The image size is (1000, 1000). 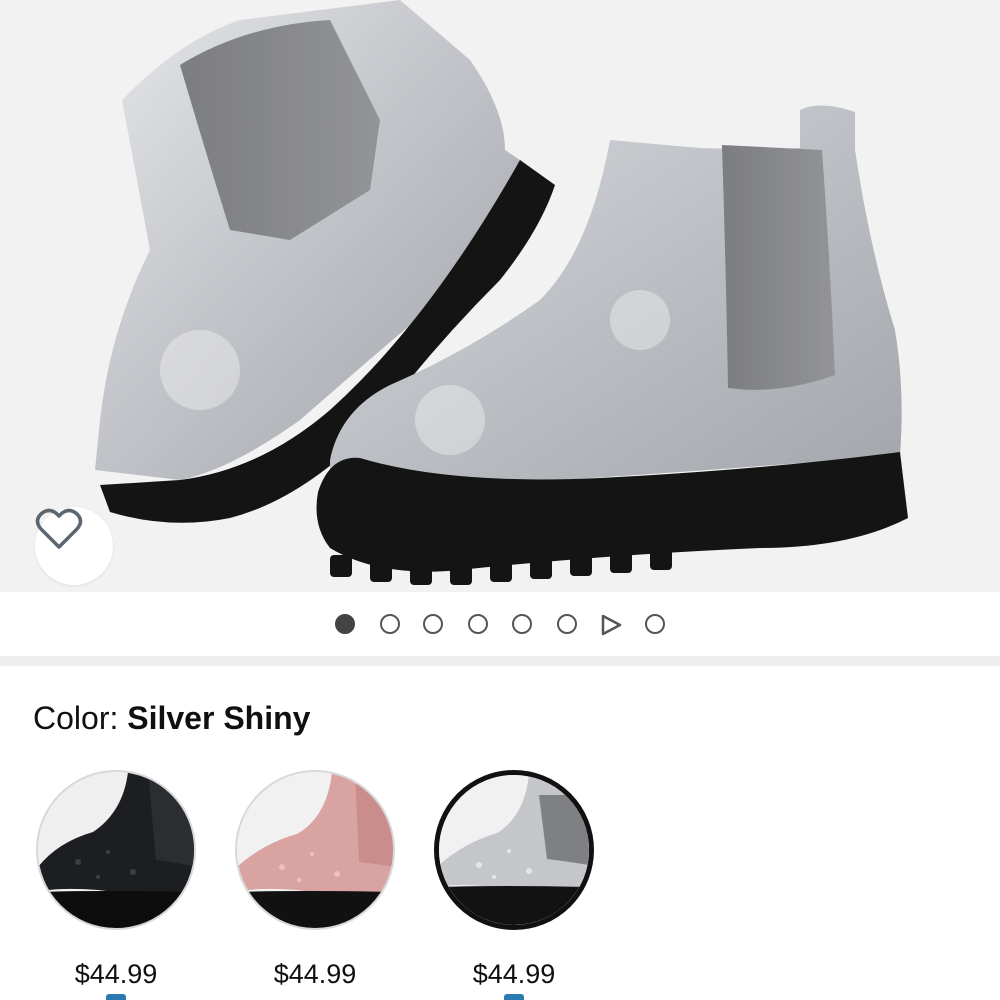 I want to click on section-divider, so click(x=500, y=661).